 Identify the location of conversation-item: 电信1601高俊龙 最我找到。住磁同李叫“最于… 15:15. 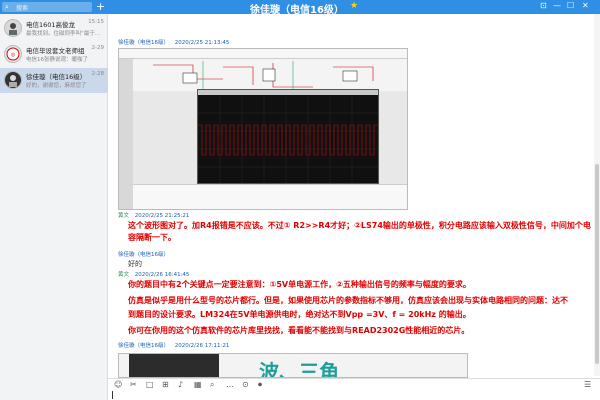
(54, 28).